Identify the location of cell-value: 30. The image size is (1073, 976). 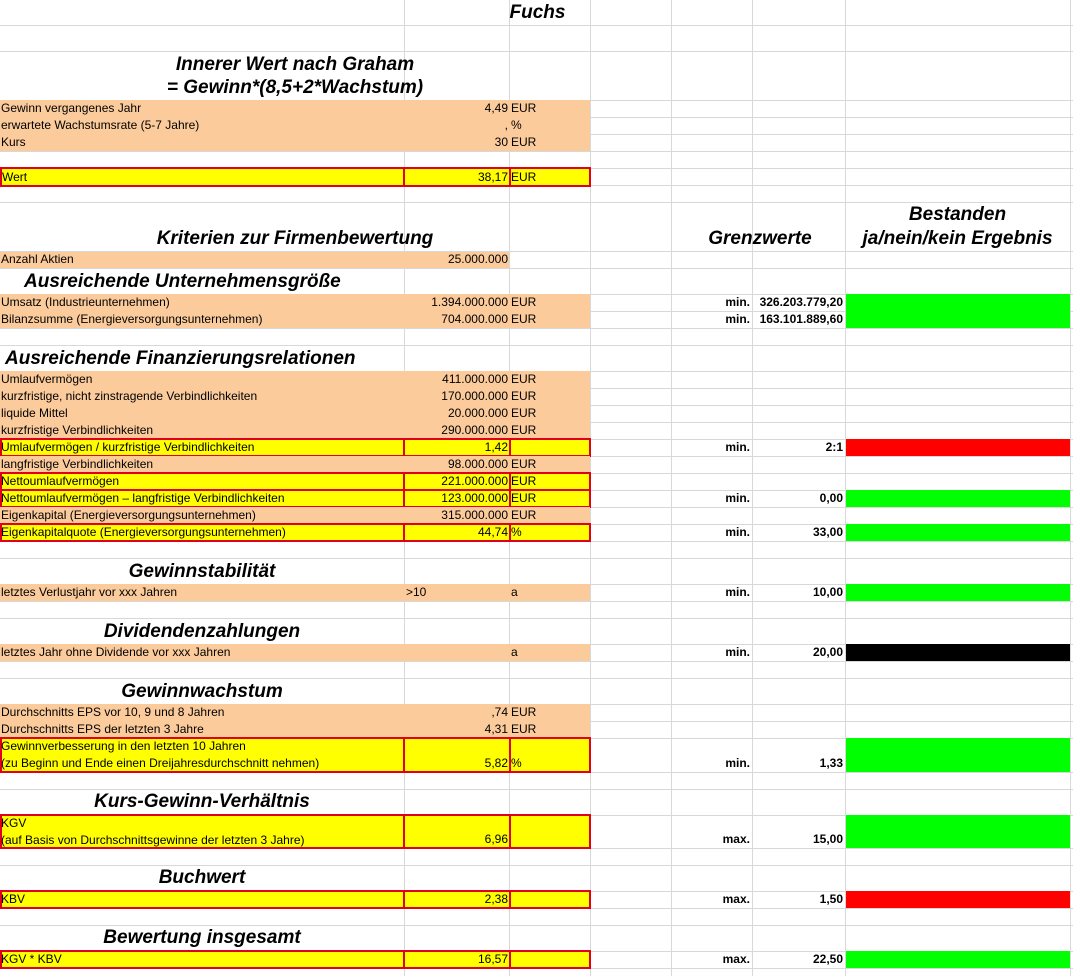
(456, 142).